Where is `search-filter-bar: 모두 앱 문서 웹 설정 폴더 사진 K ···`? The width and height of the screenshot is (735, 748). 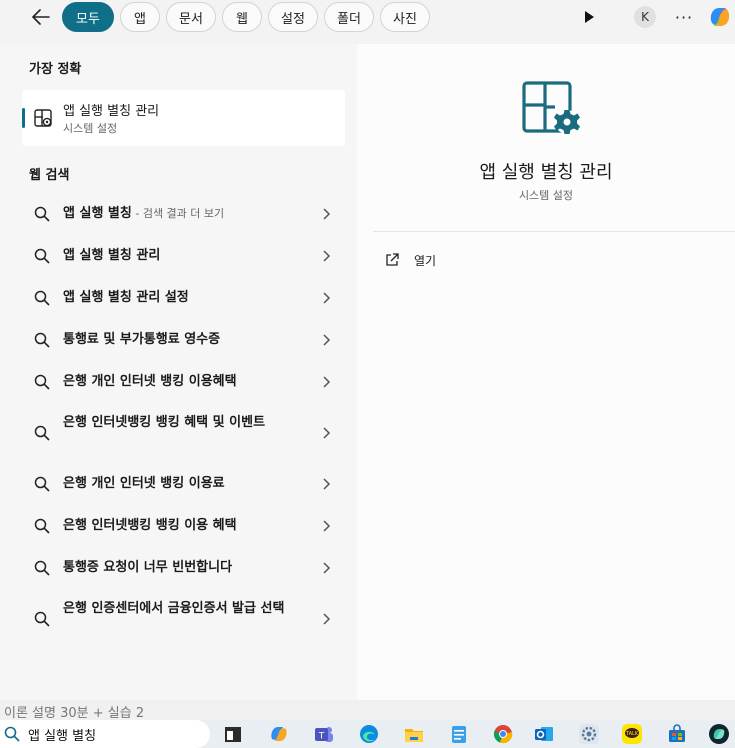
search-filter-bar: 모두 앱 문서 웹 설정 폴더 사진 K ··· is located at coordinates (367, 17).